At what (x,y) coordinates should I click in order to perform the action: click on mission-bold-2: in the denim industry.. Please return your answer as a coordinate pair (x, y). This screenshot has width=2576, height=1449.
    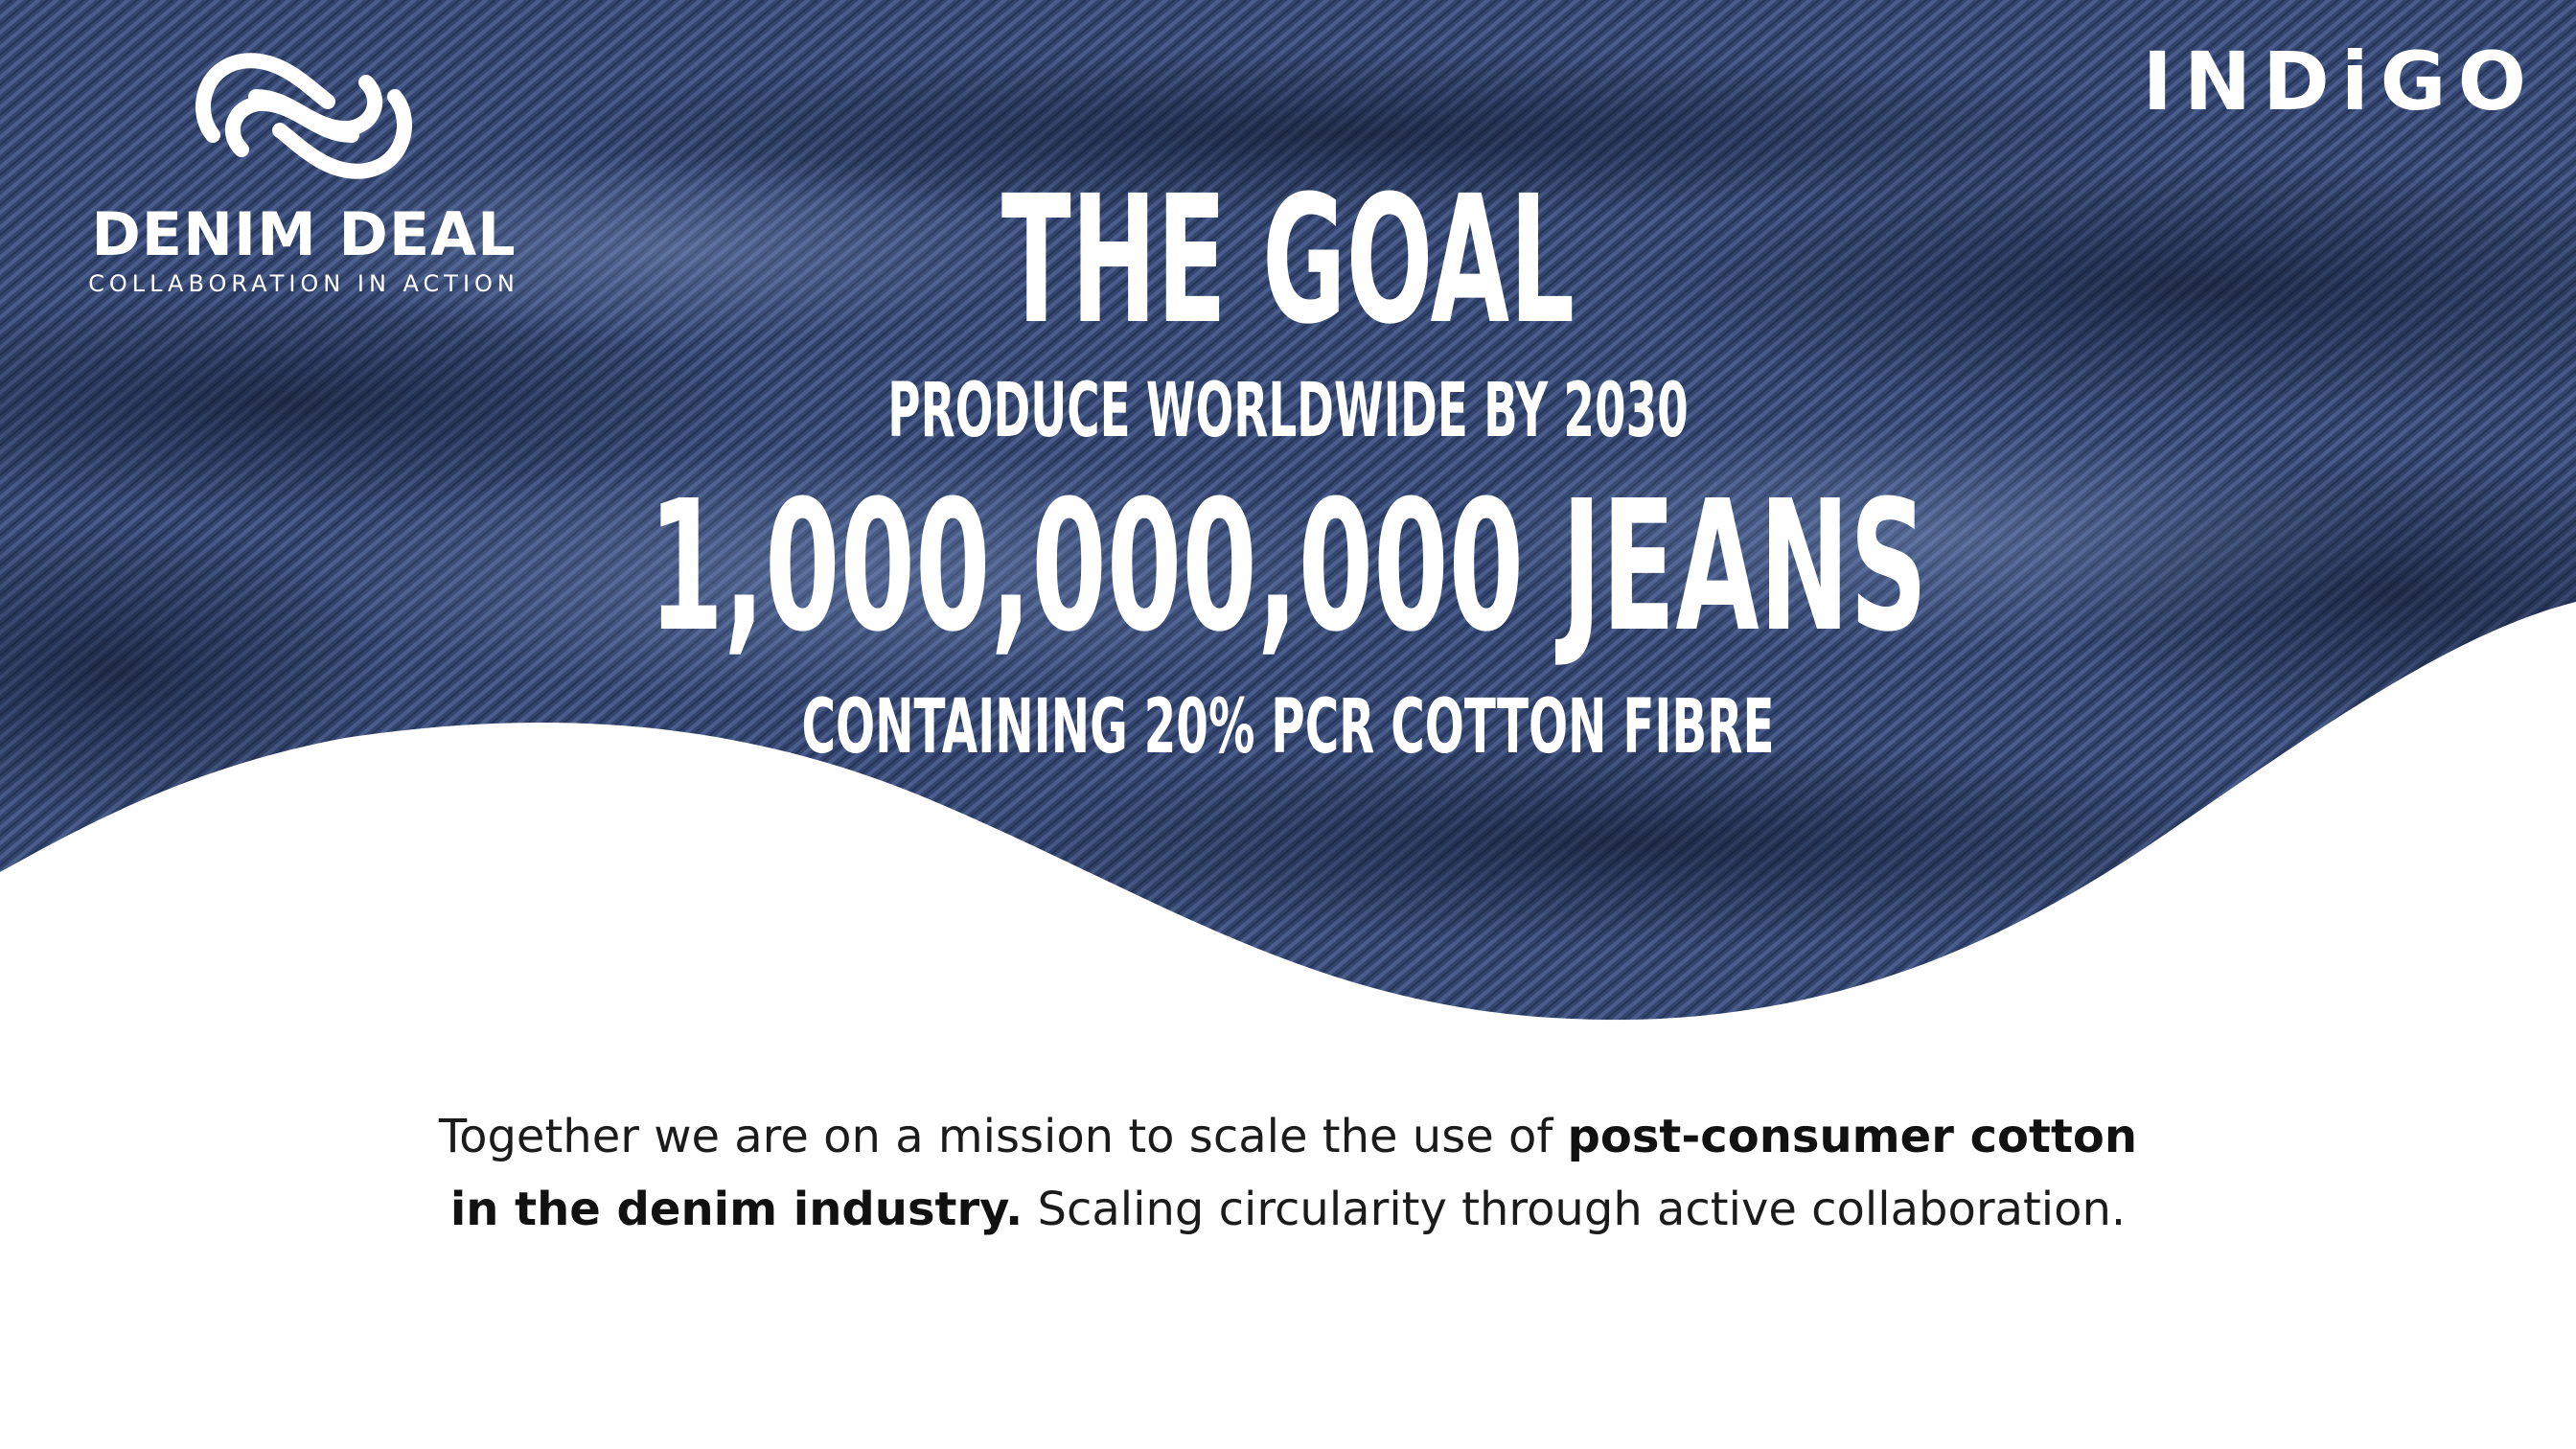
    Looking at the image, I should click on (736, 1209).